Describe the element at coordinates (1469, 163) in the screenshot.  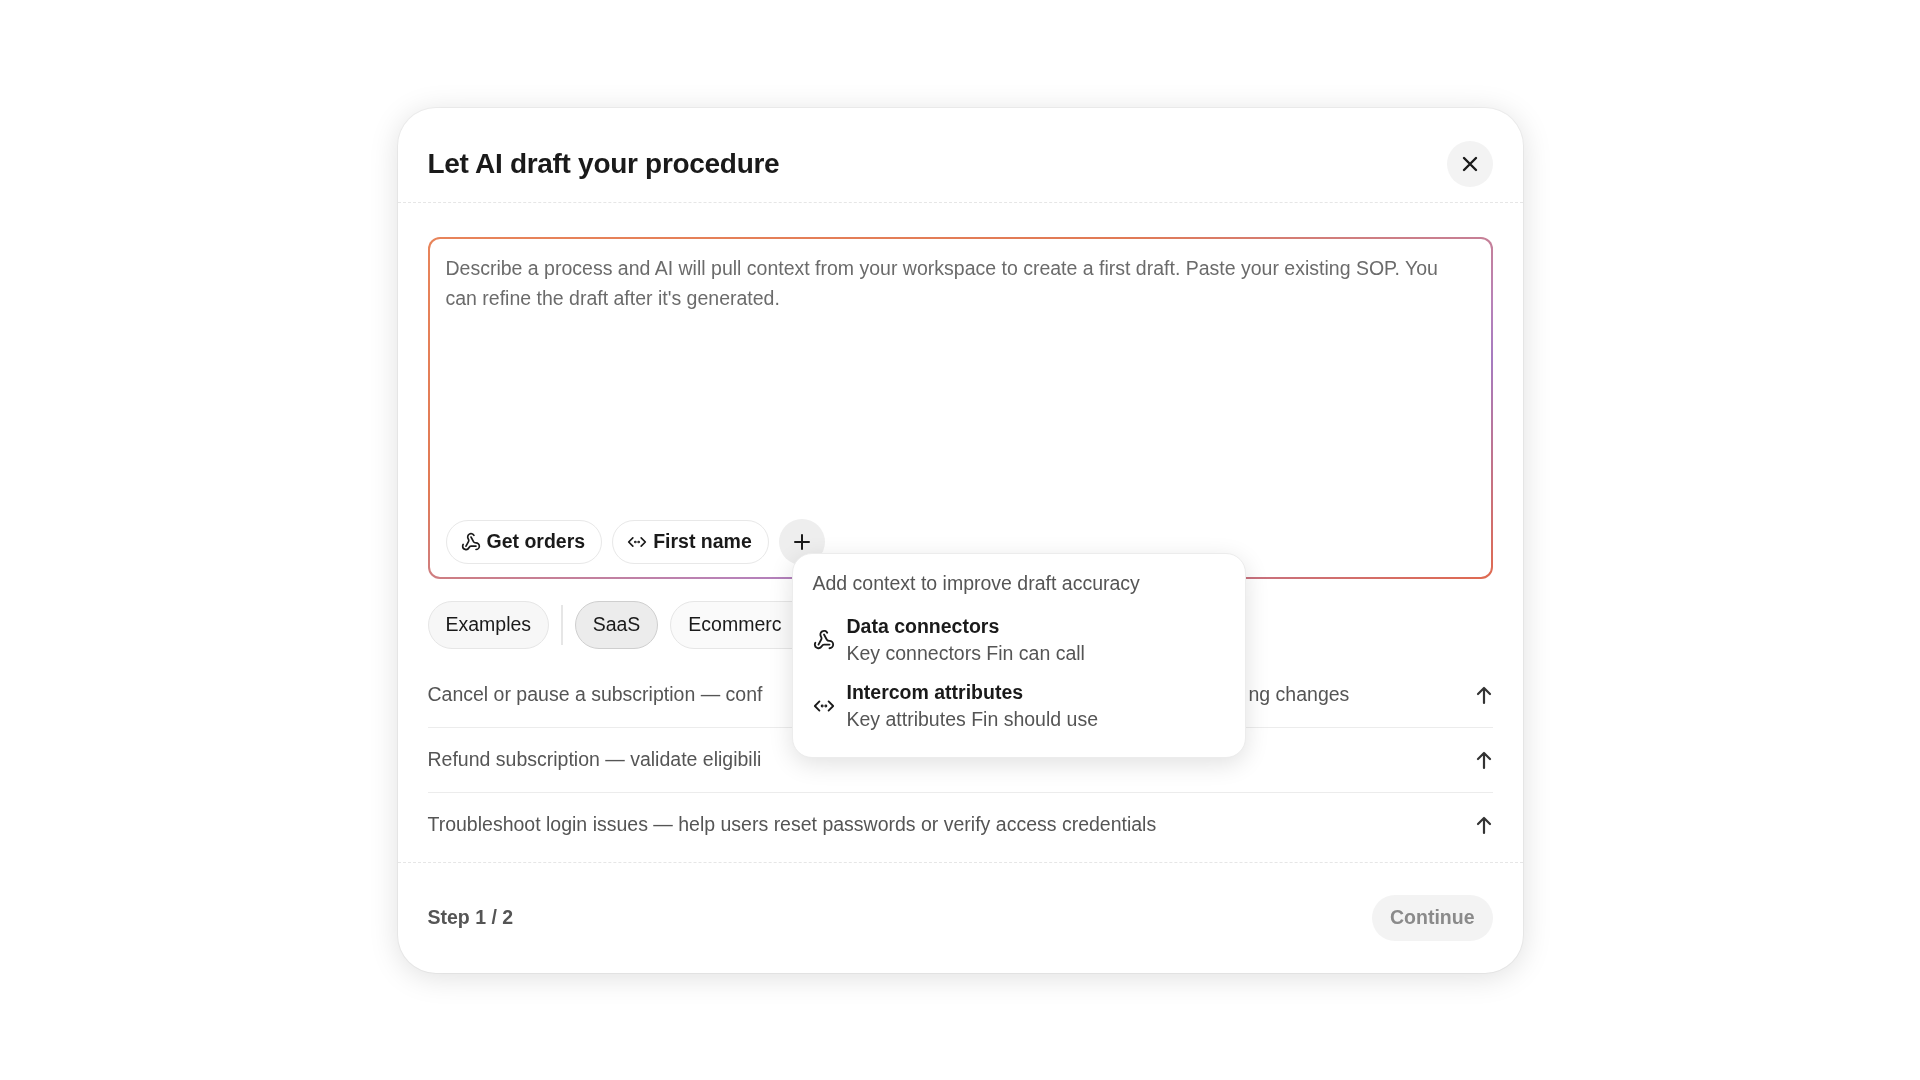
I see `close-icon` at that location.